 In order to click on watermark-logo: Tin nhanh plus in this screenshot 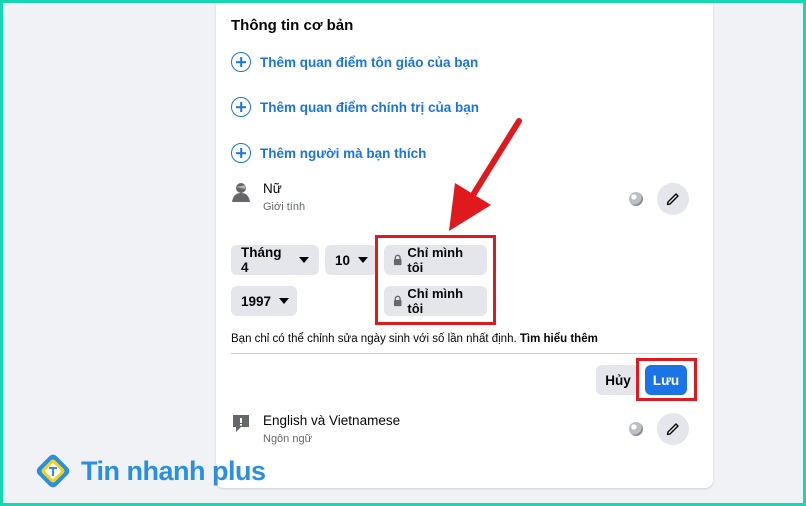, I will do `click(149, 471)`.